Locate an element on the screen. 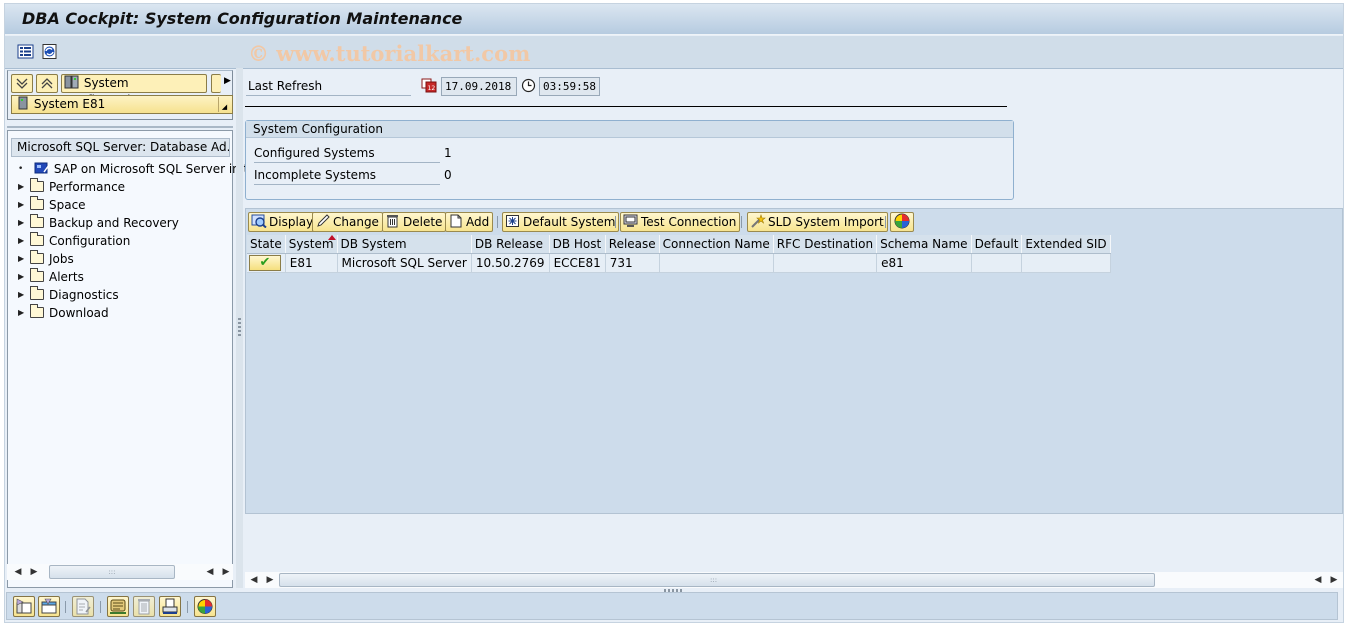 Image resolution: width=1358 pixels, height=626 pixels. main-horizontal-scrollbar: ◀ ▶ ::: ◀ ▶ is located at coordinates (794, 580).